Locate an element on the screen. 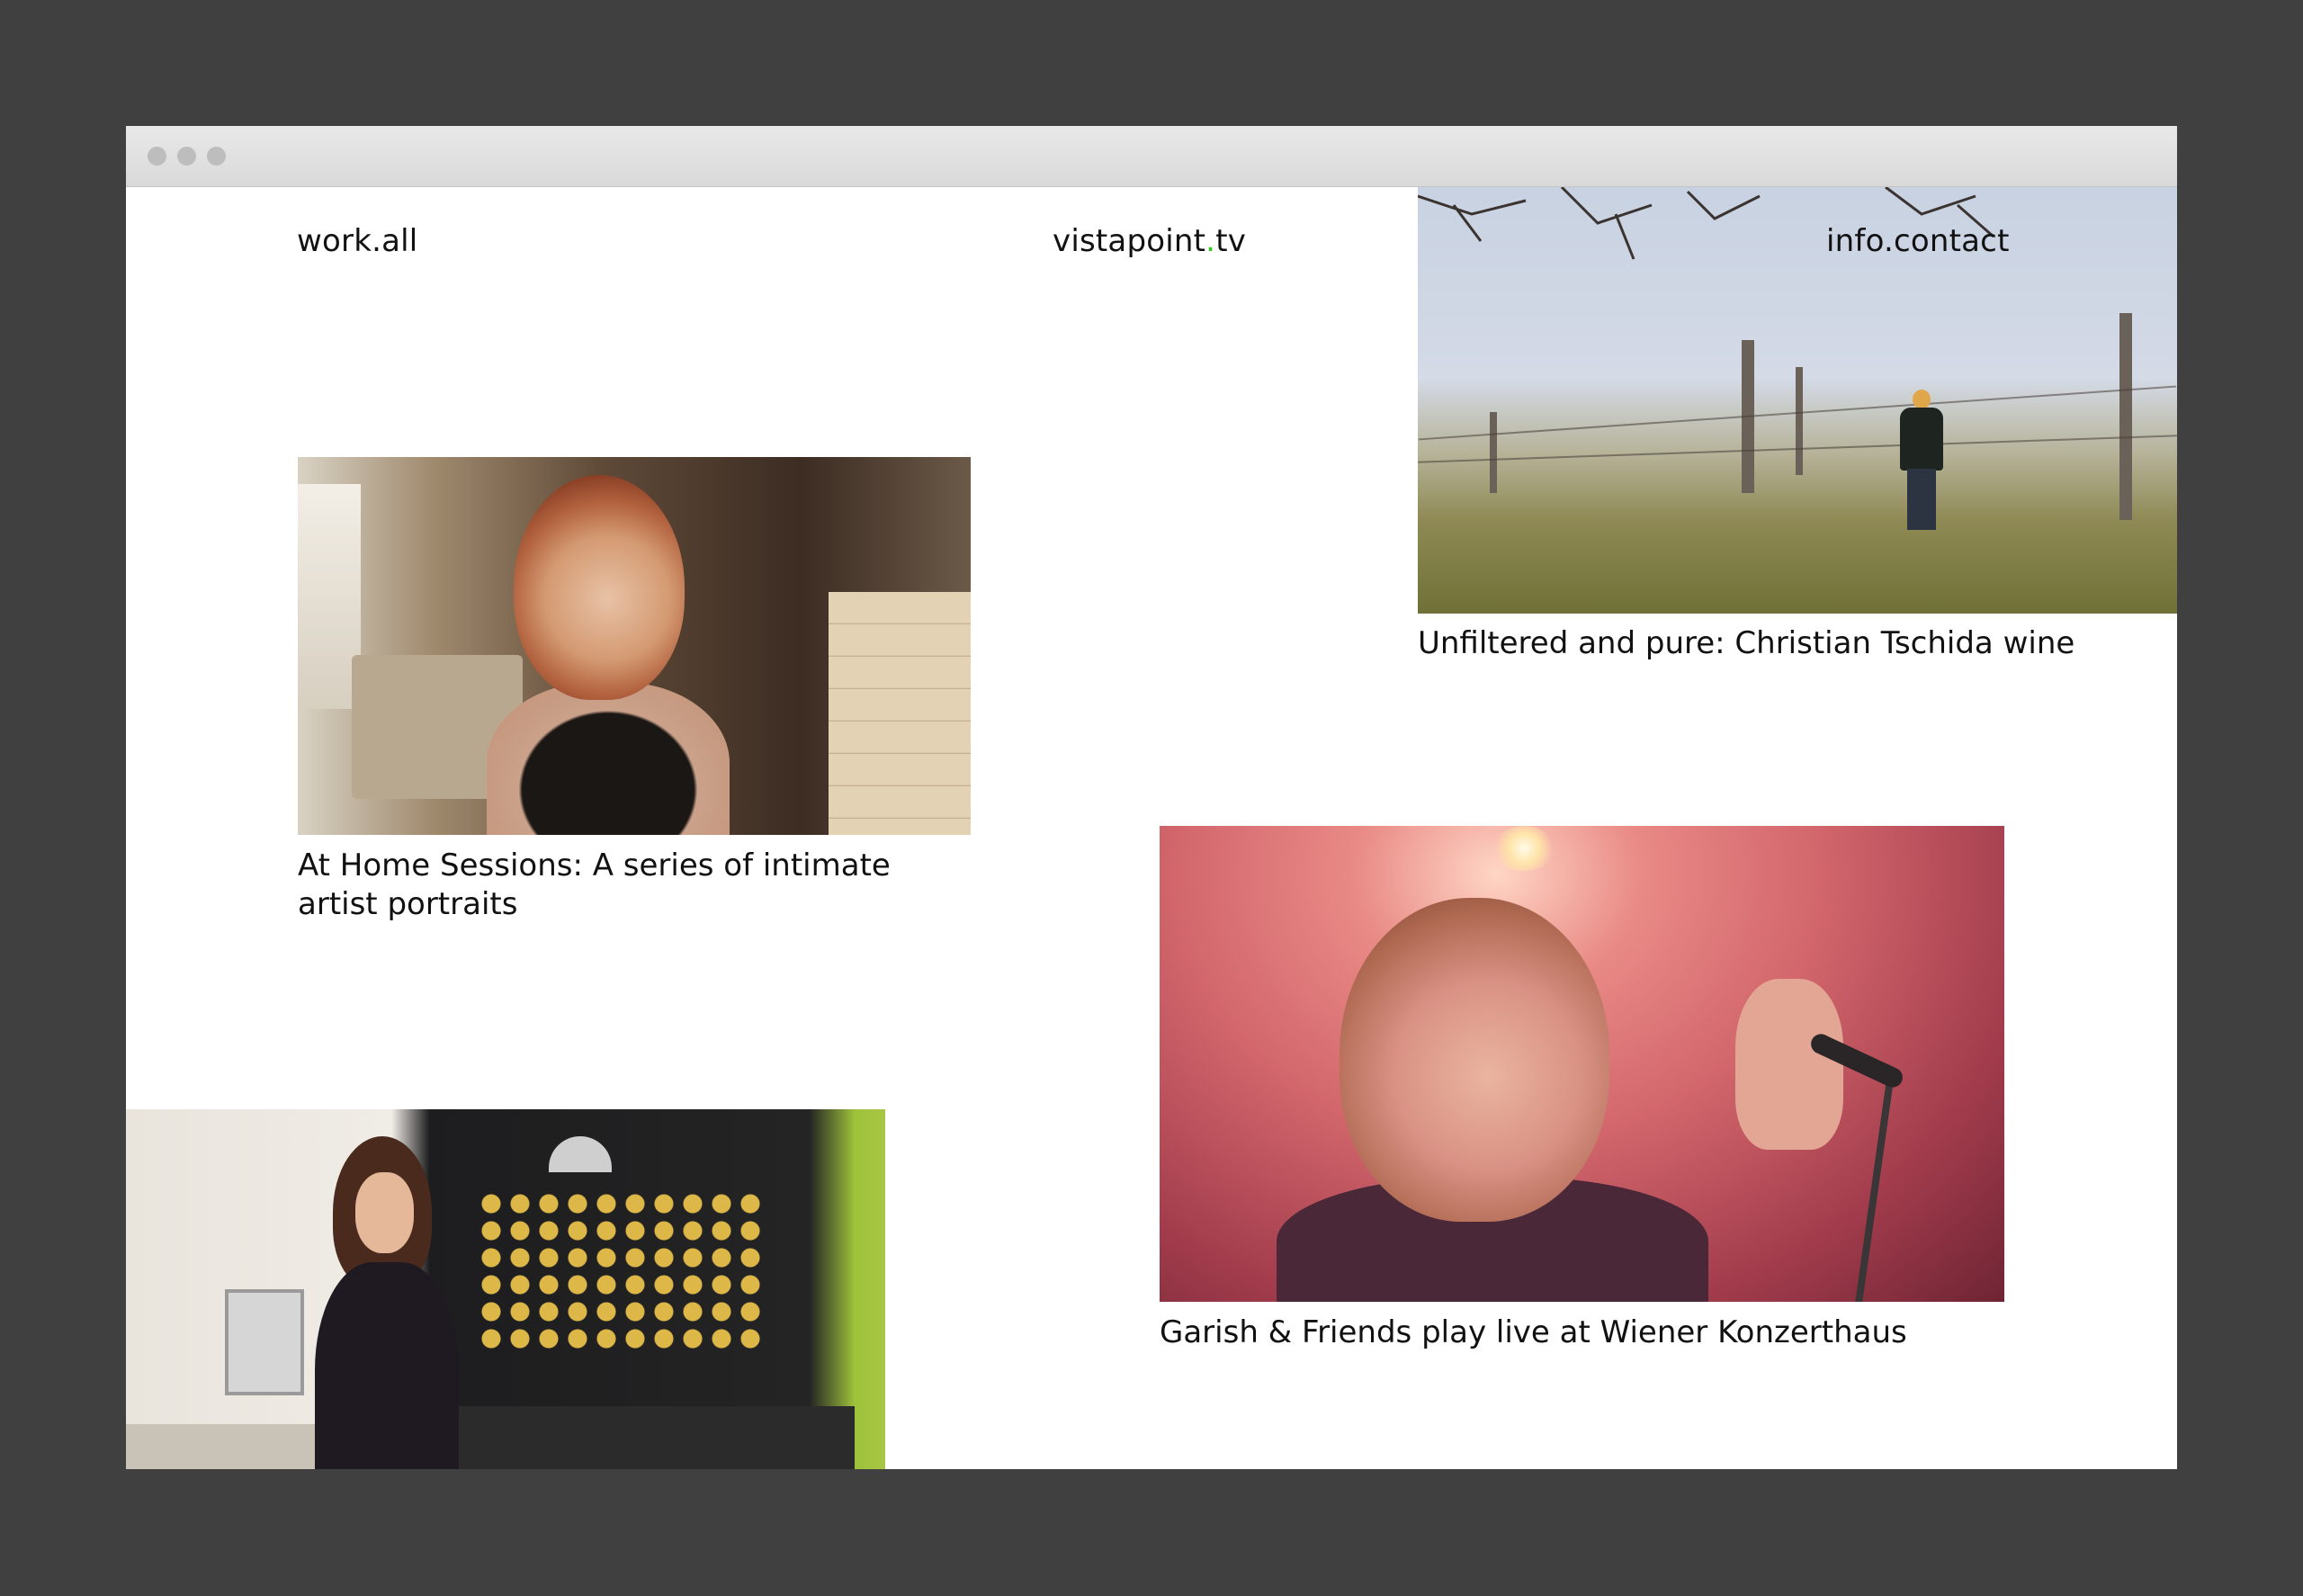 Image resolution: width=2303 pixels, height=1596 pixels. logo-tld-text: tv is located at coordinates (1231, 241).